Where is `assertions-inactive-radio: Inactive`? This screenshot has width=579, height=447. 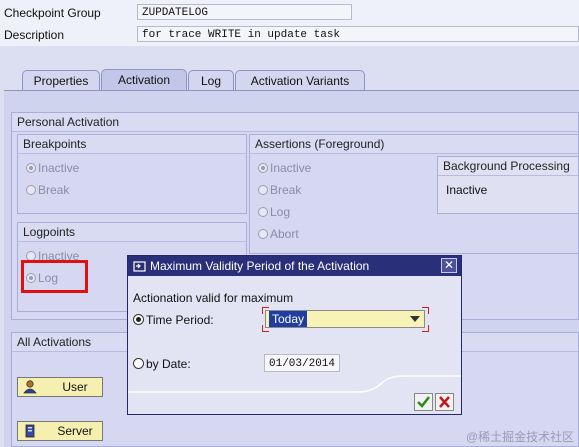
assertions-inactive-radio: Inactive is located at coordinates (284, 168).